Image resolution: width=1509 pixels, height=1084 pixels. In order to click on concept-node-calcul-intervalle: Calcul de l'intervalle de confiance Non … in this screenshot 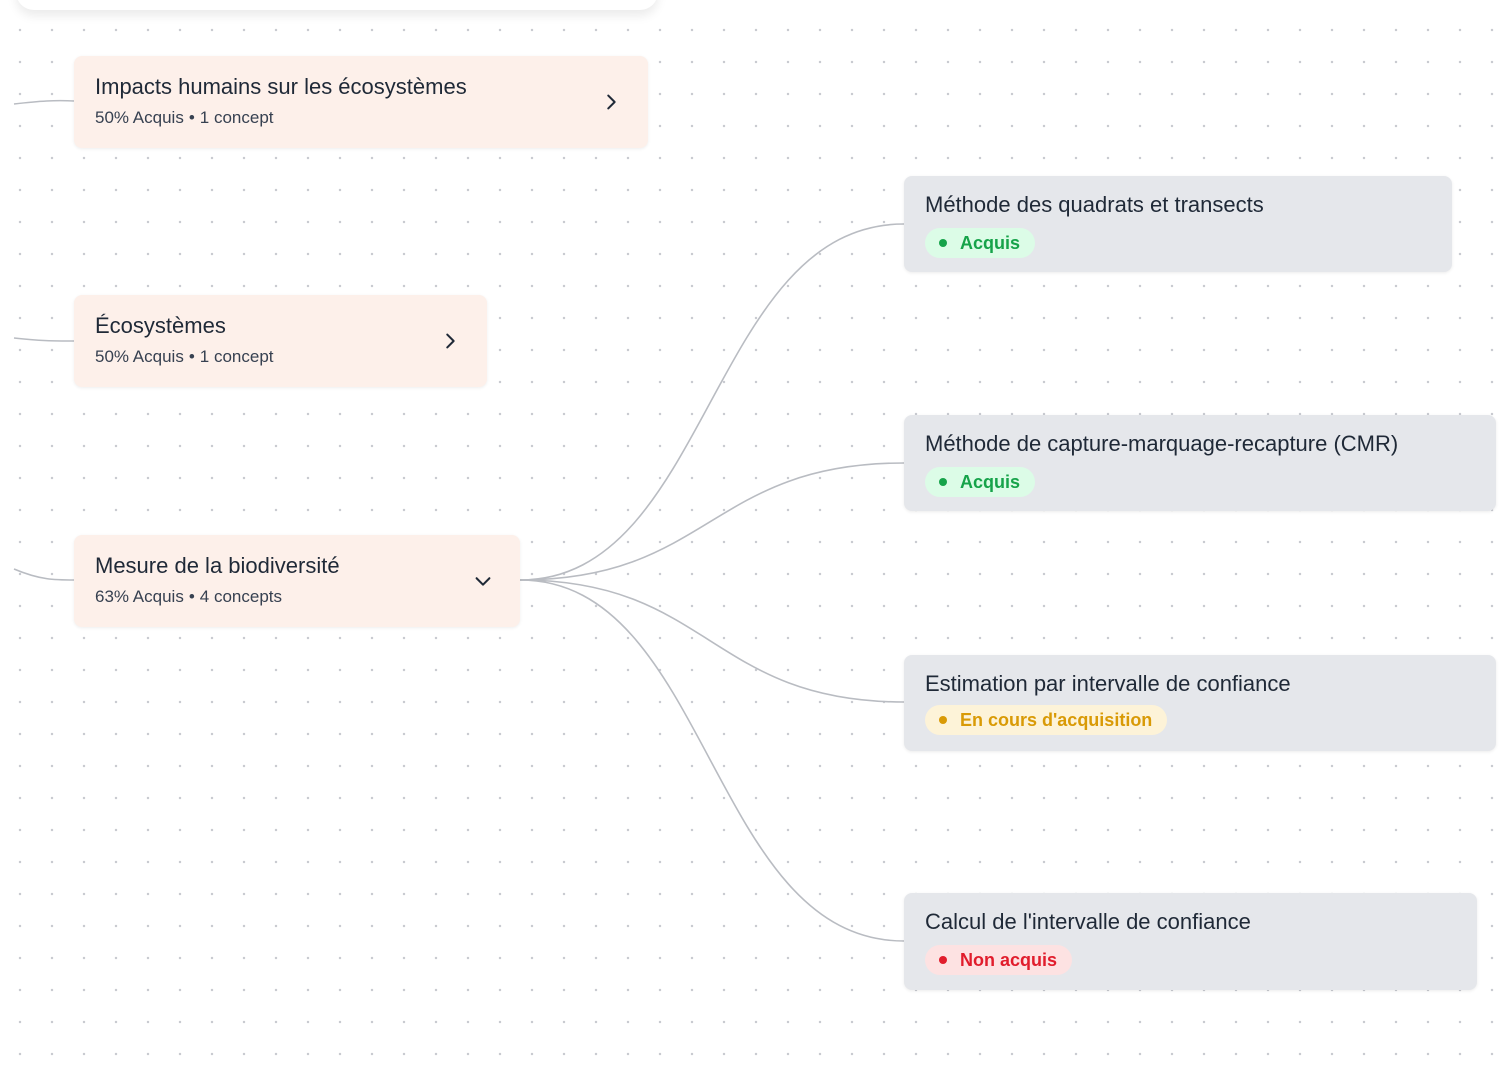, I will do `click(1190, 941)`.